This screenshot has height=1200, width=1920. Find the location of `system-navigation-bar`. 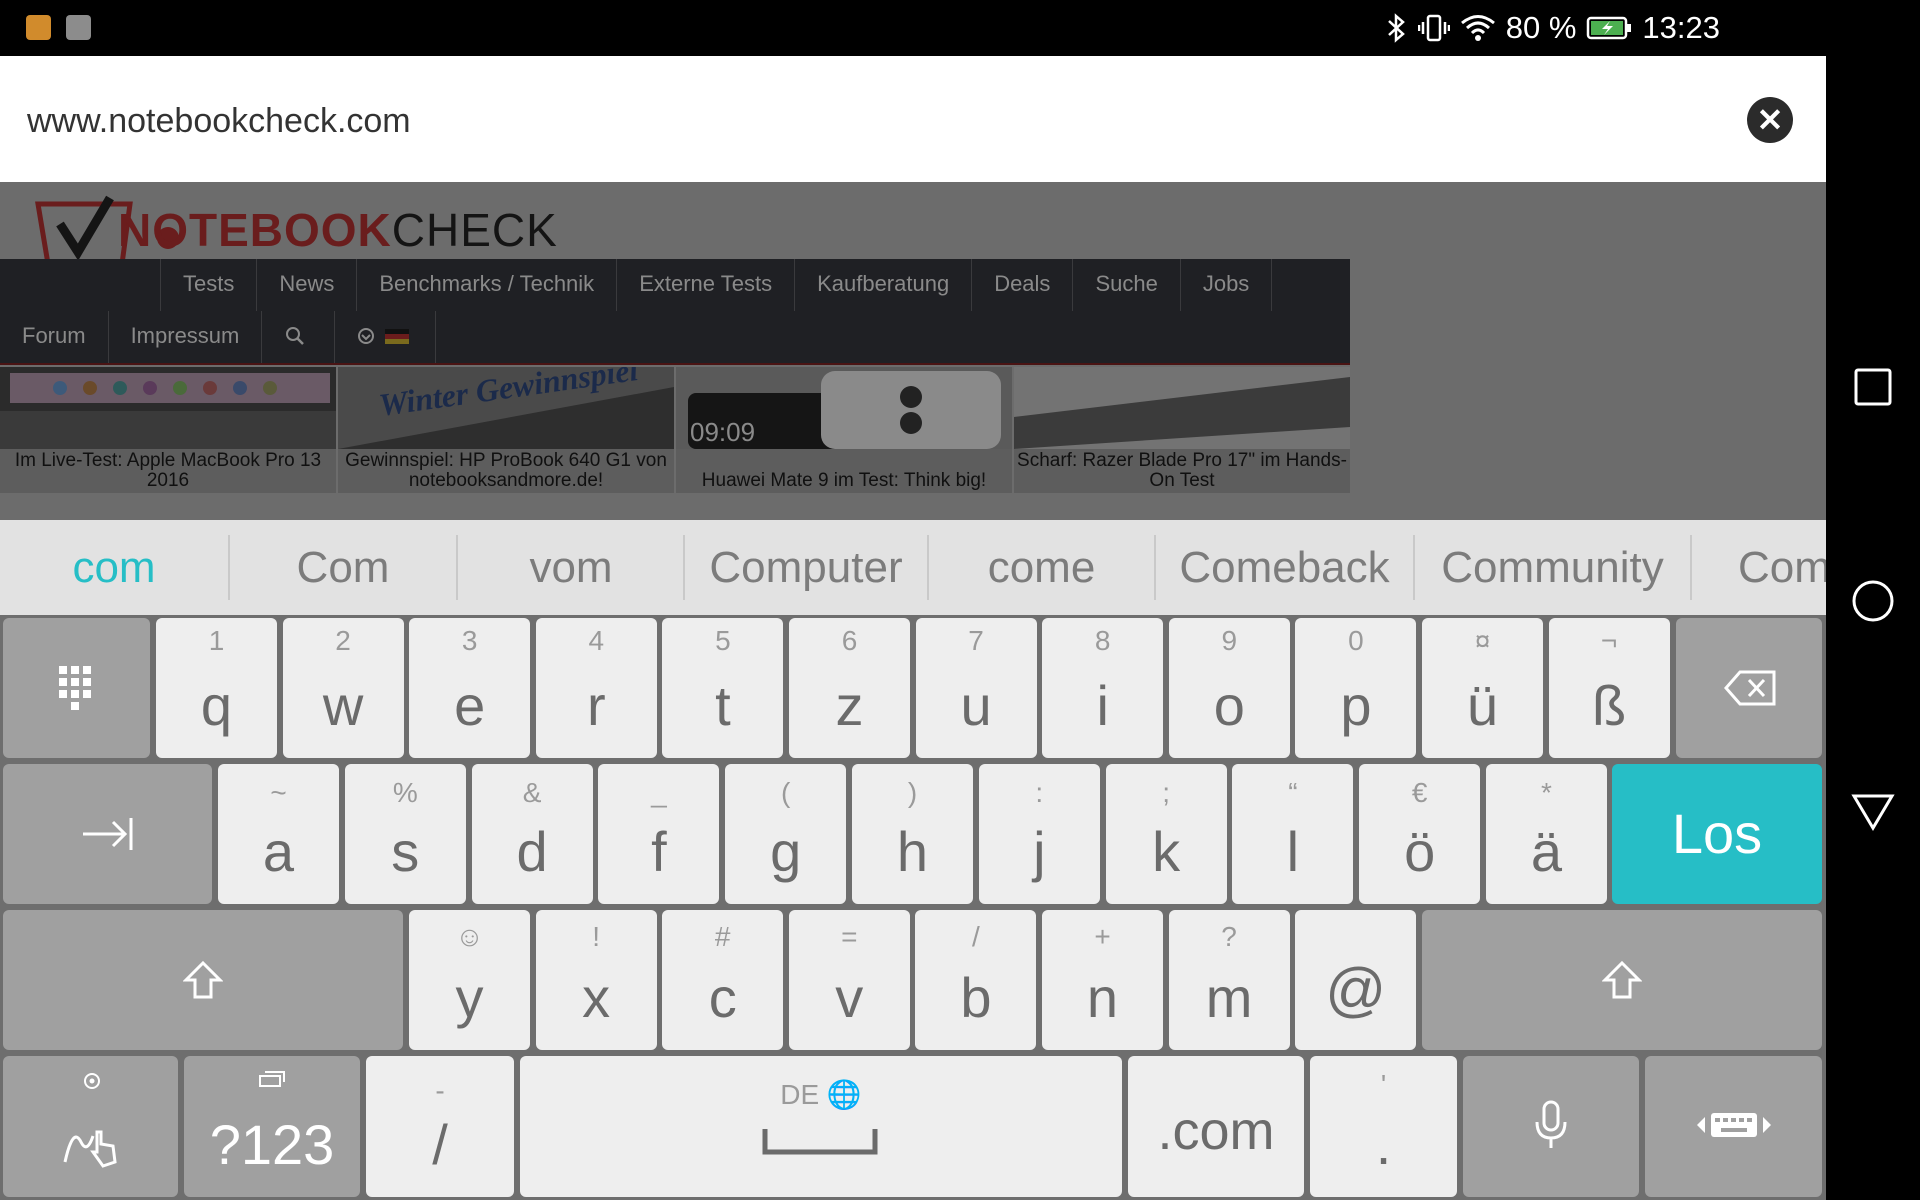

system-navigation-bar is located at coordinates (1873, 600).